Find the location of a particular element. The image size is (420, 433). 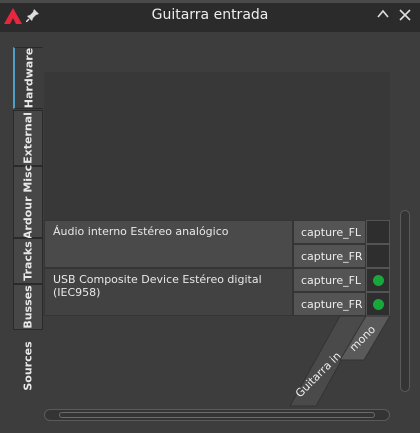

row-device-label: Áudio interno Estéreo analógico is located at coordinates (141, 231).